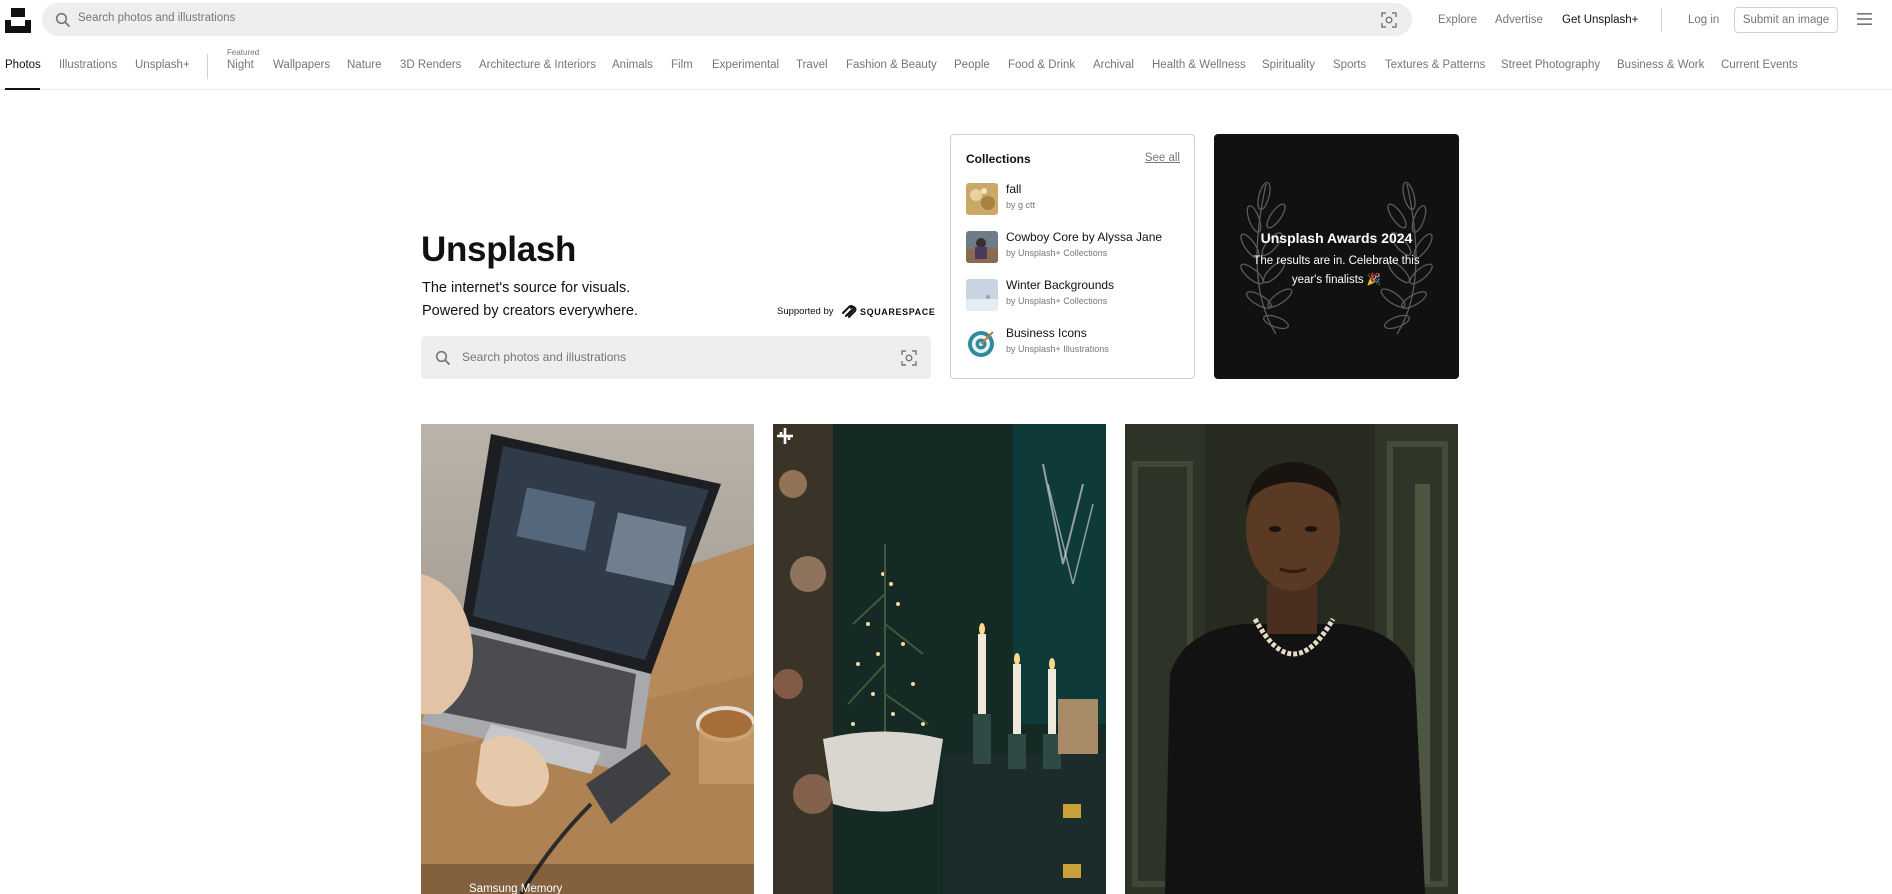 Image resolution: width=1892 pixels, height=894 pixels. I want to click on topic-experimental: Experimental, so click(745, 65).